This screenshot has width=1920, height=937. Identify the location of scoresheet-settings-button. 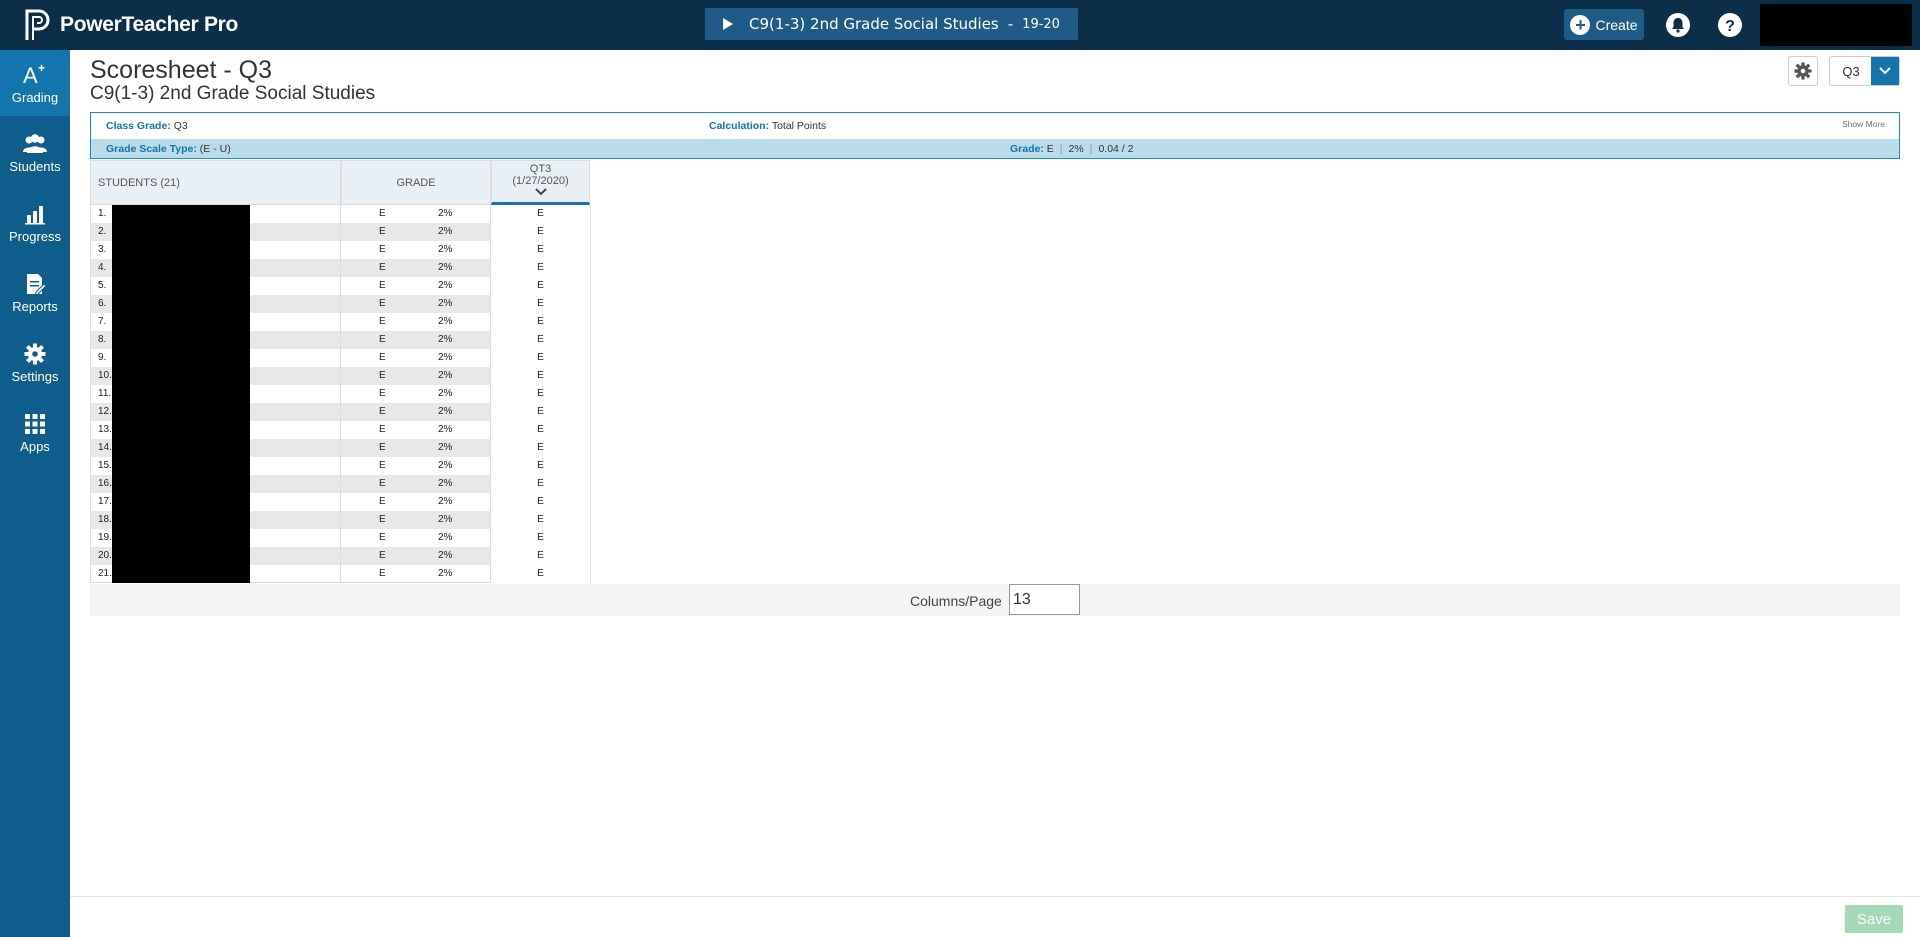
(1803, 71).